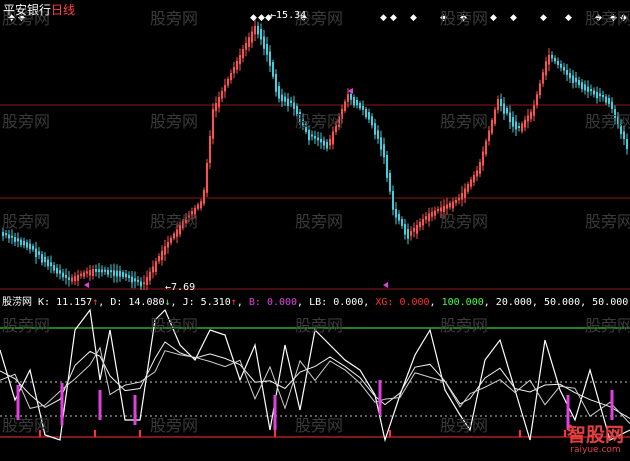 The image size is (630, 461). I want to click on level-100-value: 100.000, so click(462, 302).